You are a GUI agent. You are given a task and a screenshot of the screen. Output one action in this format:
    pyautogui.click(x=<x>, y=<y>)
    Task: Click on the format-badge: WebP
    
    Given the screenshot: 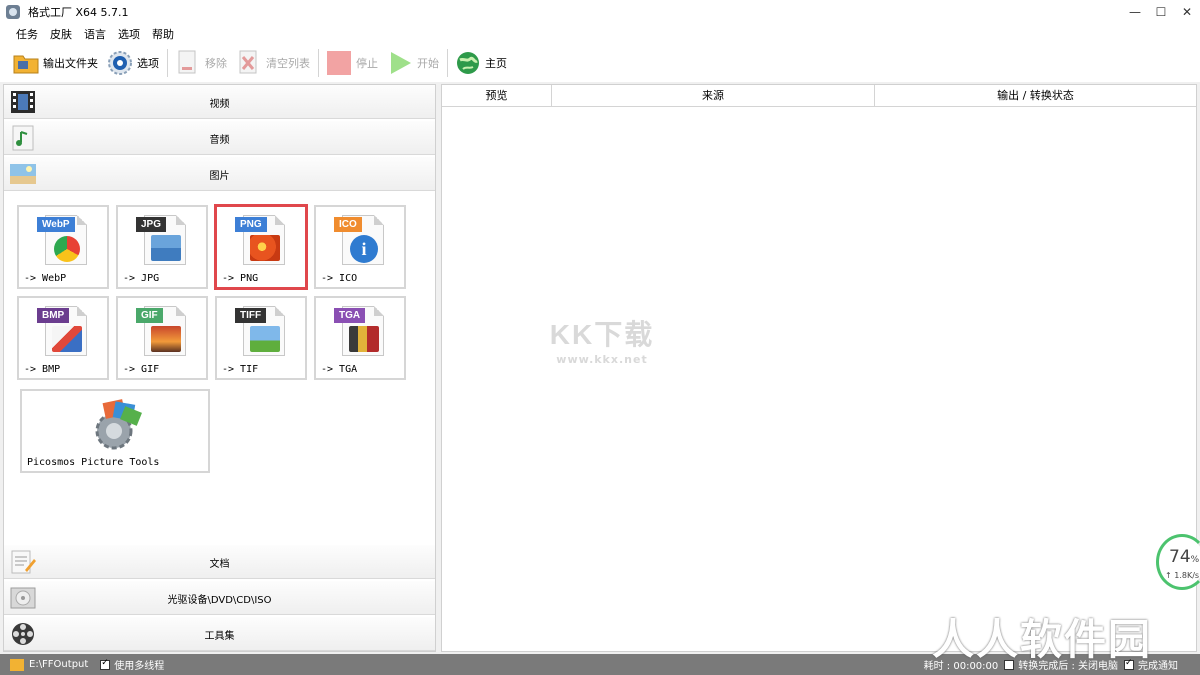 What is the action you would take?
    pyautogui.click(x=56, y=224)
    